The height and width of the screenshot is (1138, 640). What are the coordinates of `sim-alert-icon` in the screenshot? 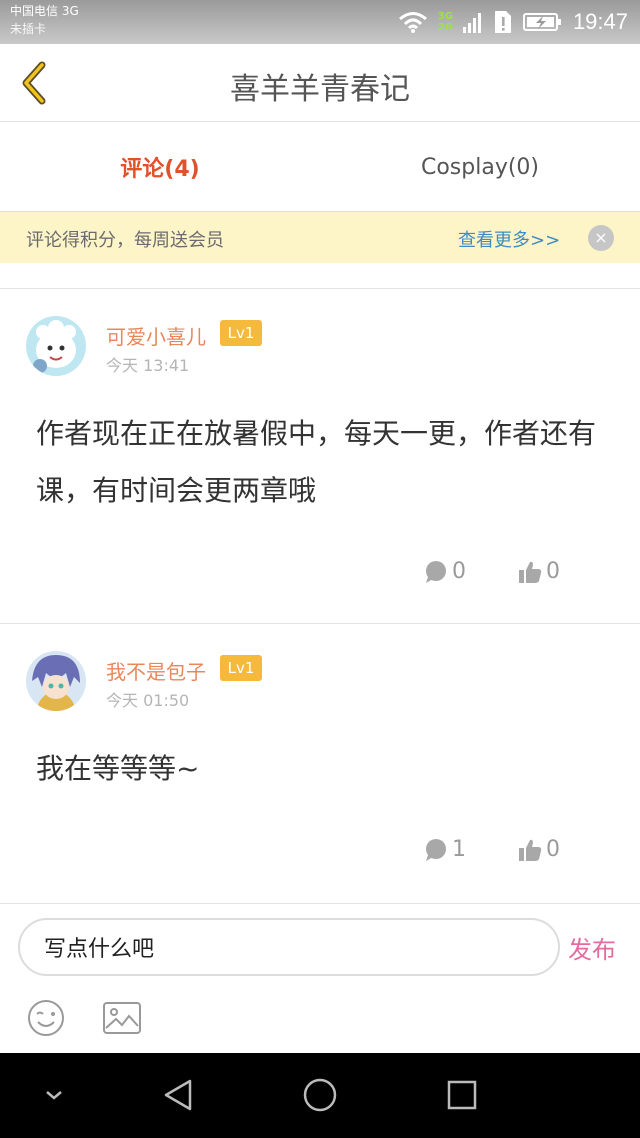 It's located at (502, 22).